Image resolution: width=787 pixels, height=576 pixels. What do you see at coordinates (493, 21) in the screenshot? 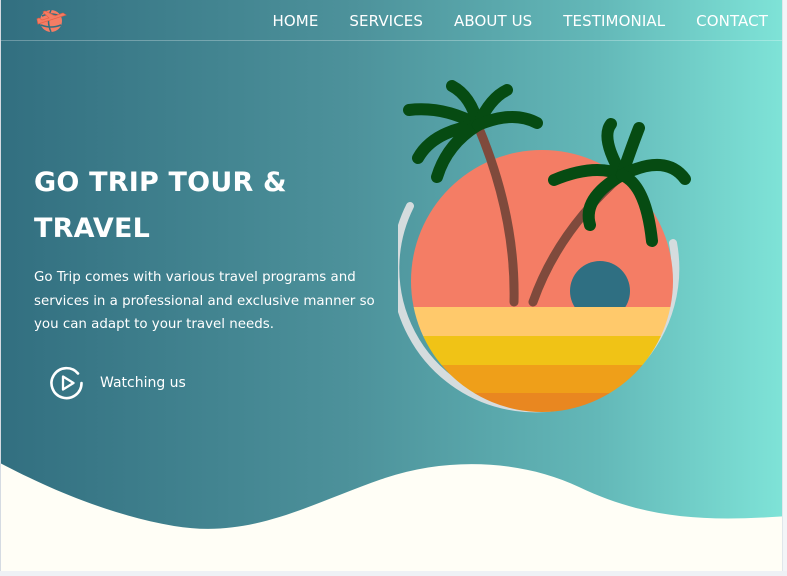
I see `nav-about-us-link: ABOUT US` at bounding box center [493, 21].